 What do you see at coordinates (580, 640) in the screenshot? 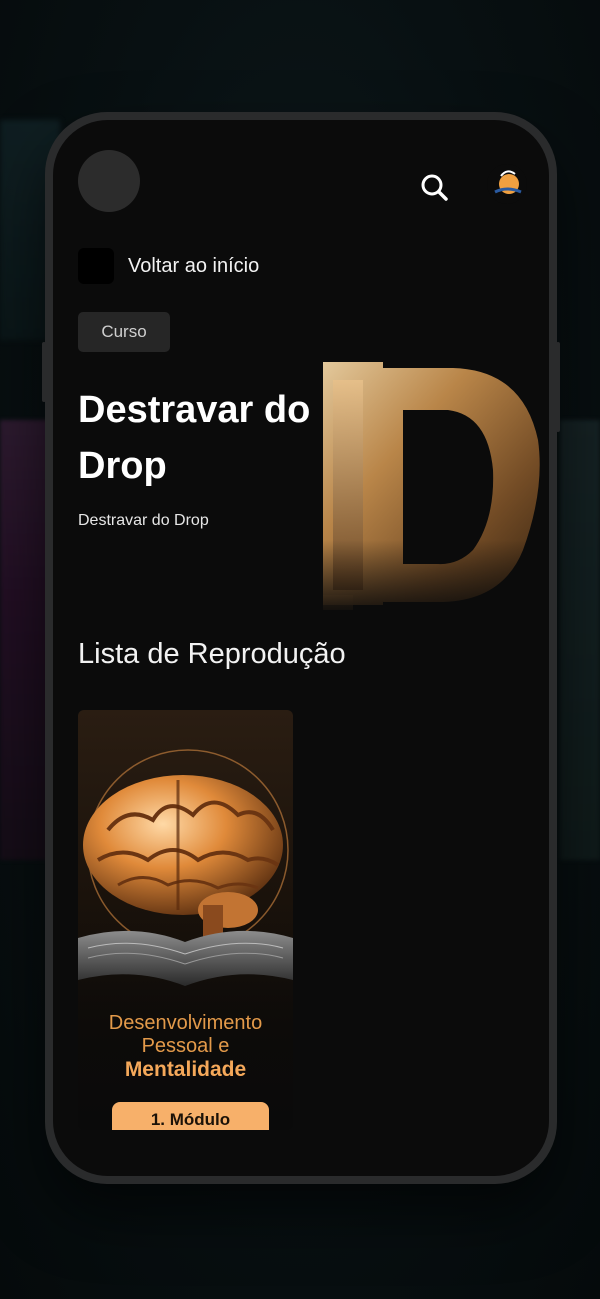
I see `background-blur-poster` at bounding box center [580, 640].